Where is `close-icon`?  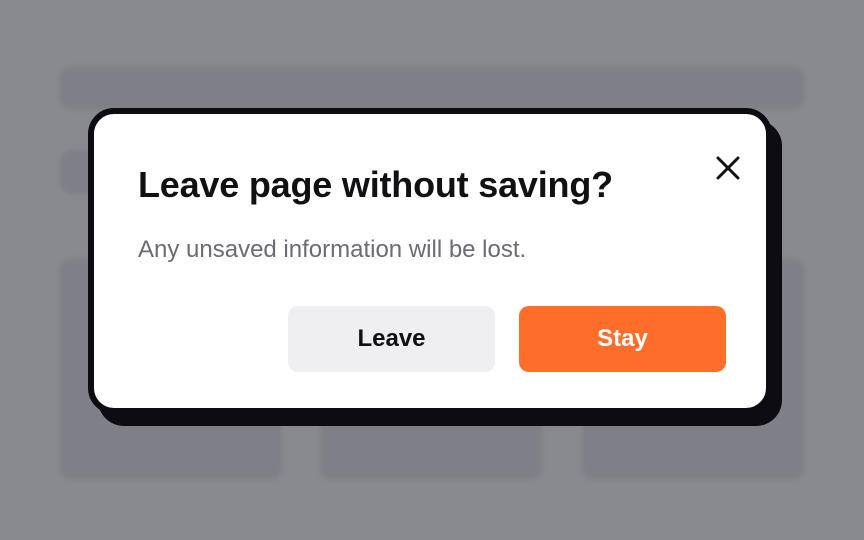 close-icon is located at coordinates (728, 168).